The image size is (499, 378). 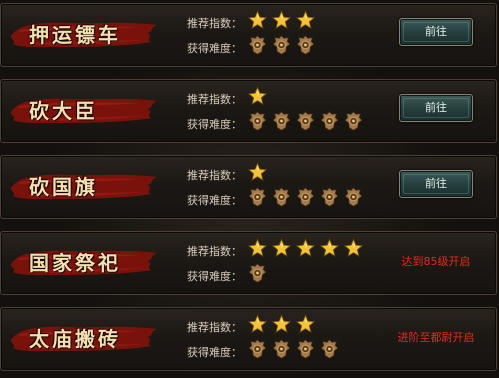 What do you see at coordinates (63, 187) in the screenshot?
I see `activity-name: 砍国旗` at bounding box center [63, 187].